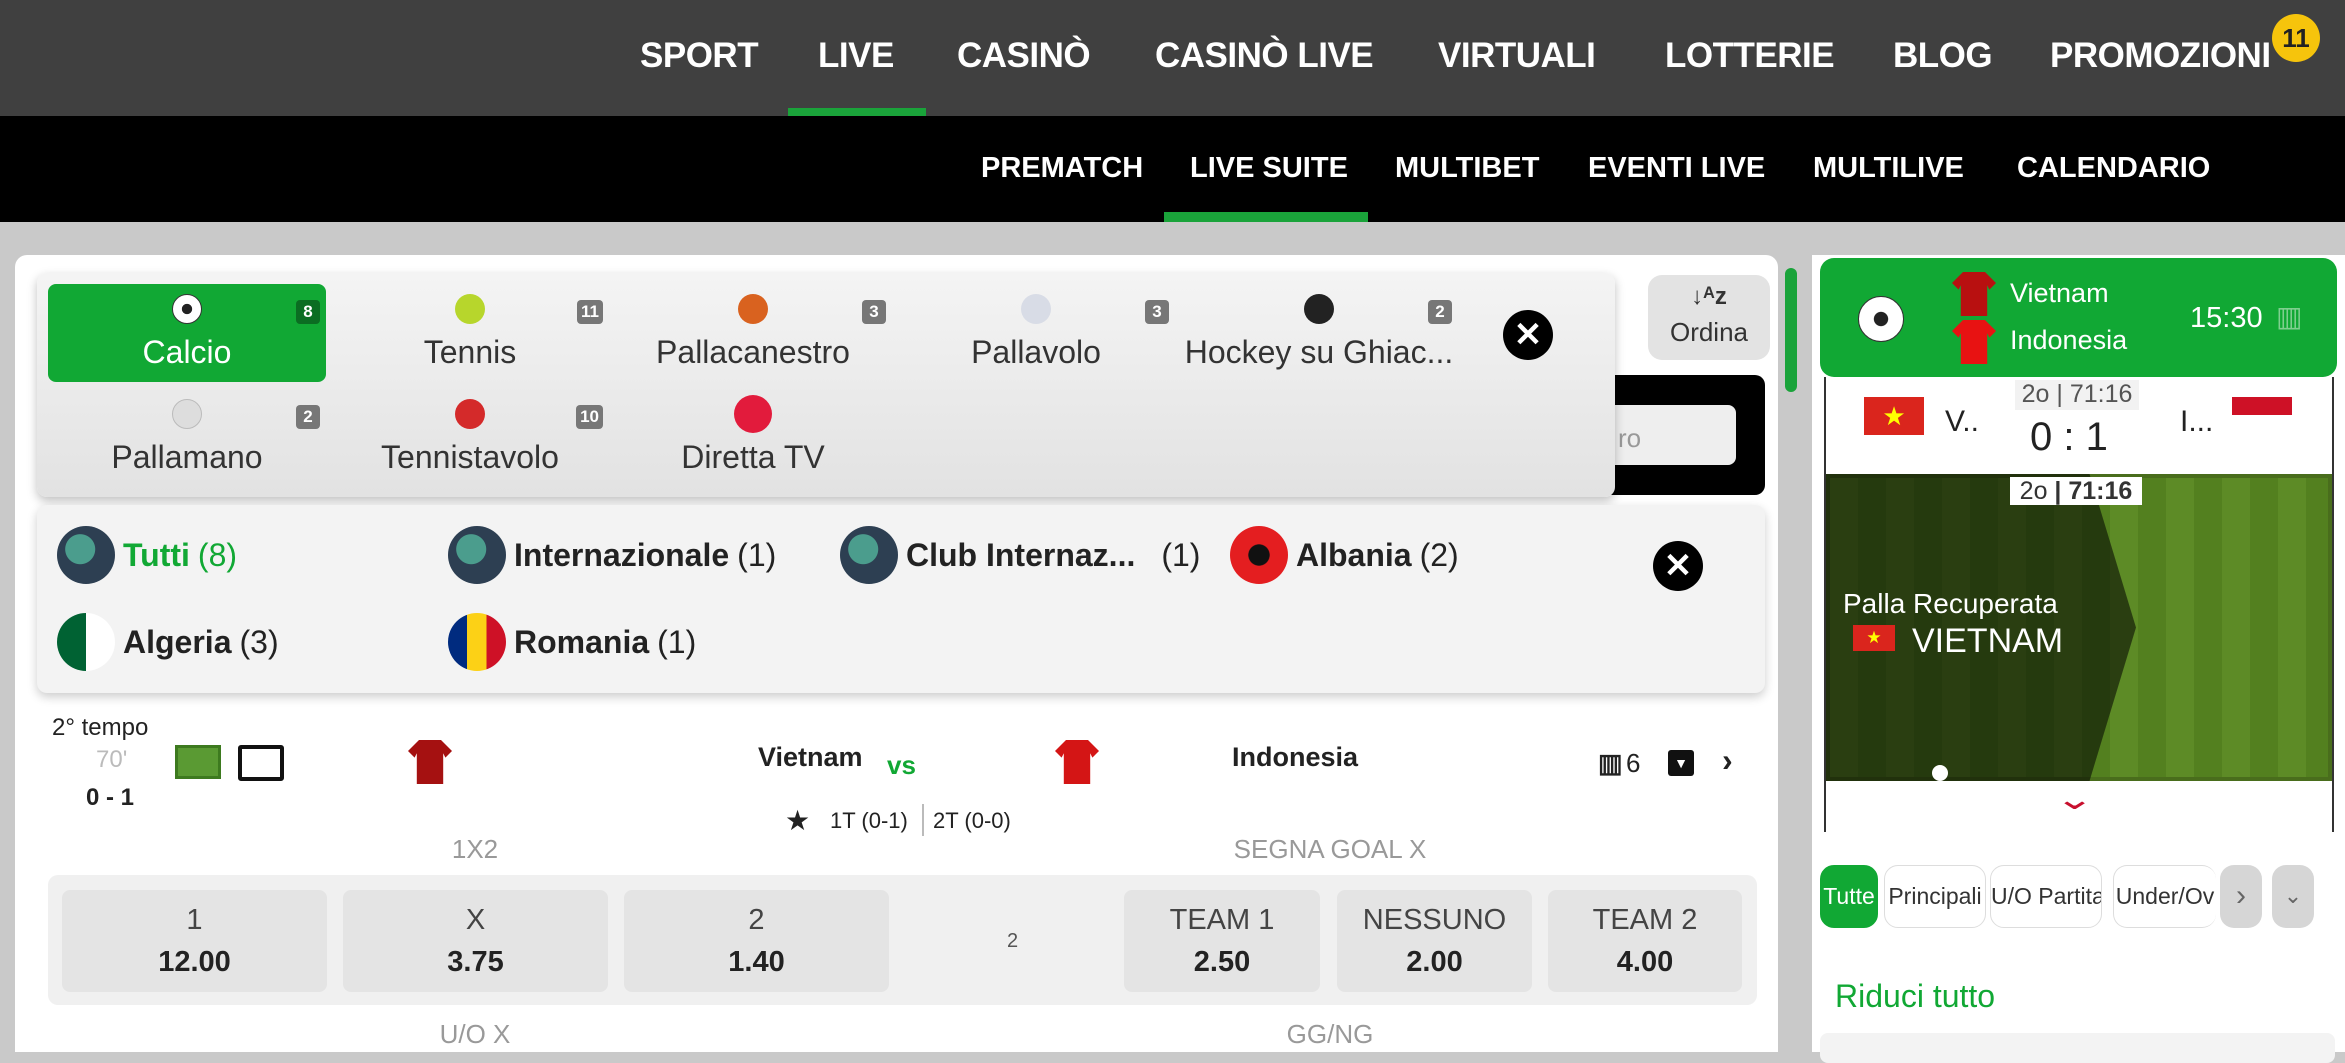  What do you see at coordinates (797, 820) in the screenshot?
I see `star-icon: ★` at bounding box center [797, 820].